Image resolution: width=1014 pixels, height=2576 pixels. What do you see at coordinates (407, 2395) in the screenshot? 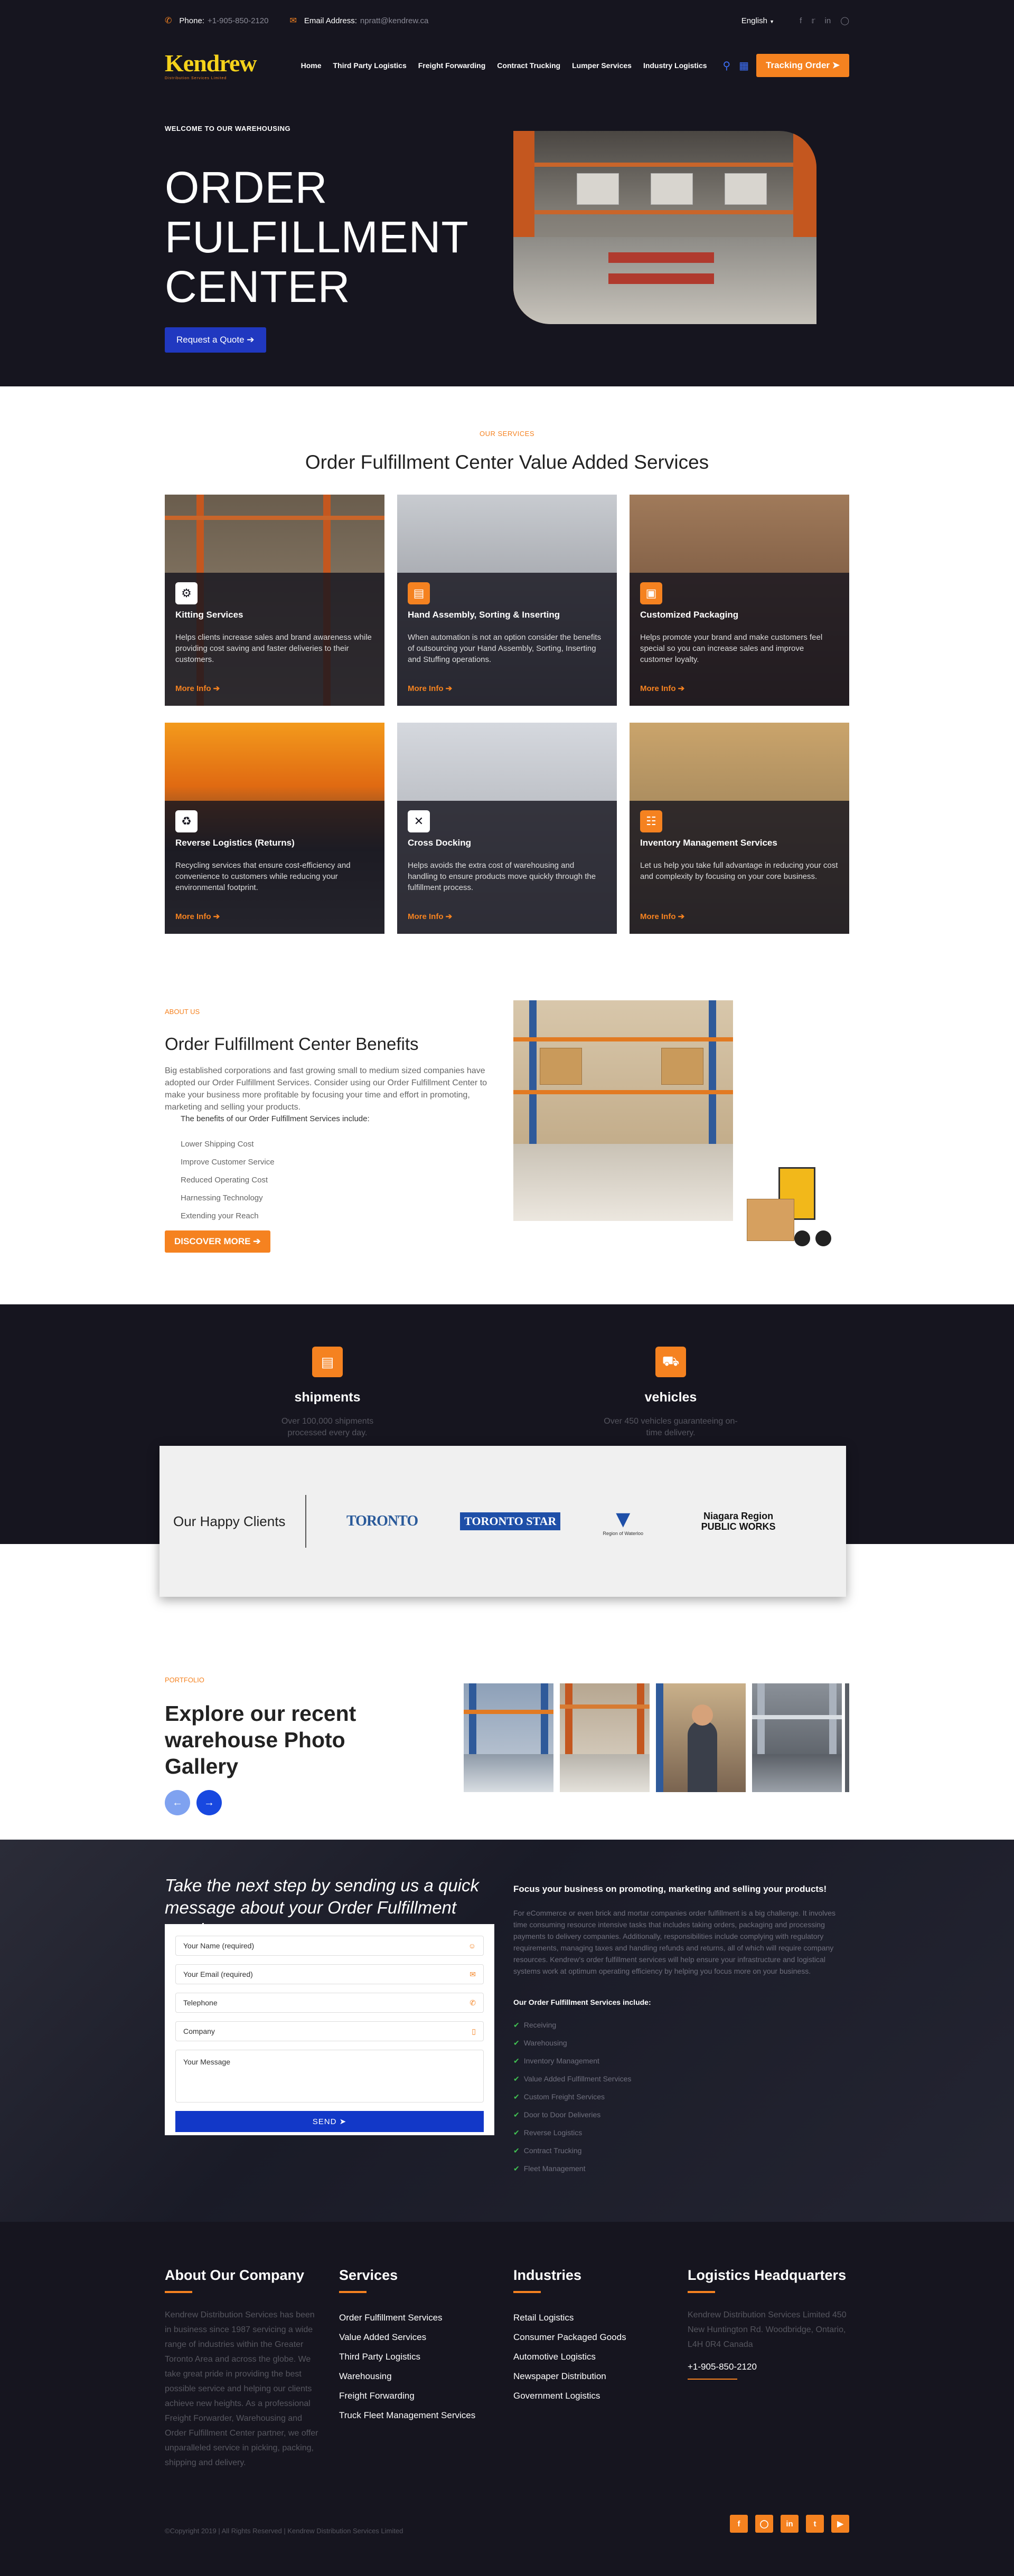
I see `footer-link: Freight Forwarding` at bounding box center [407, 2395].